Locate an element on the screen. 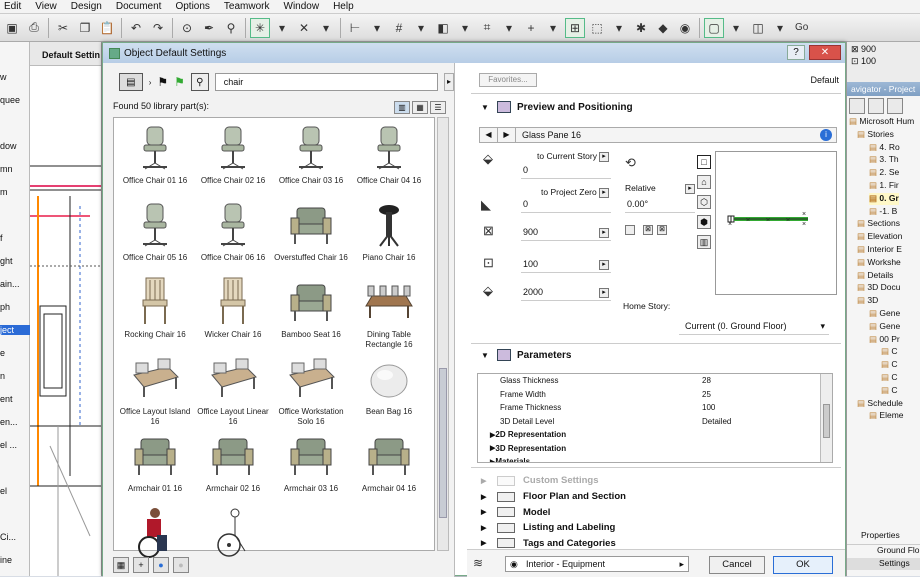 This screenshot has width=920, height=577. menu-item: Design is located at coordinates (86, 6).